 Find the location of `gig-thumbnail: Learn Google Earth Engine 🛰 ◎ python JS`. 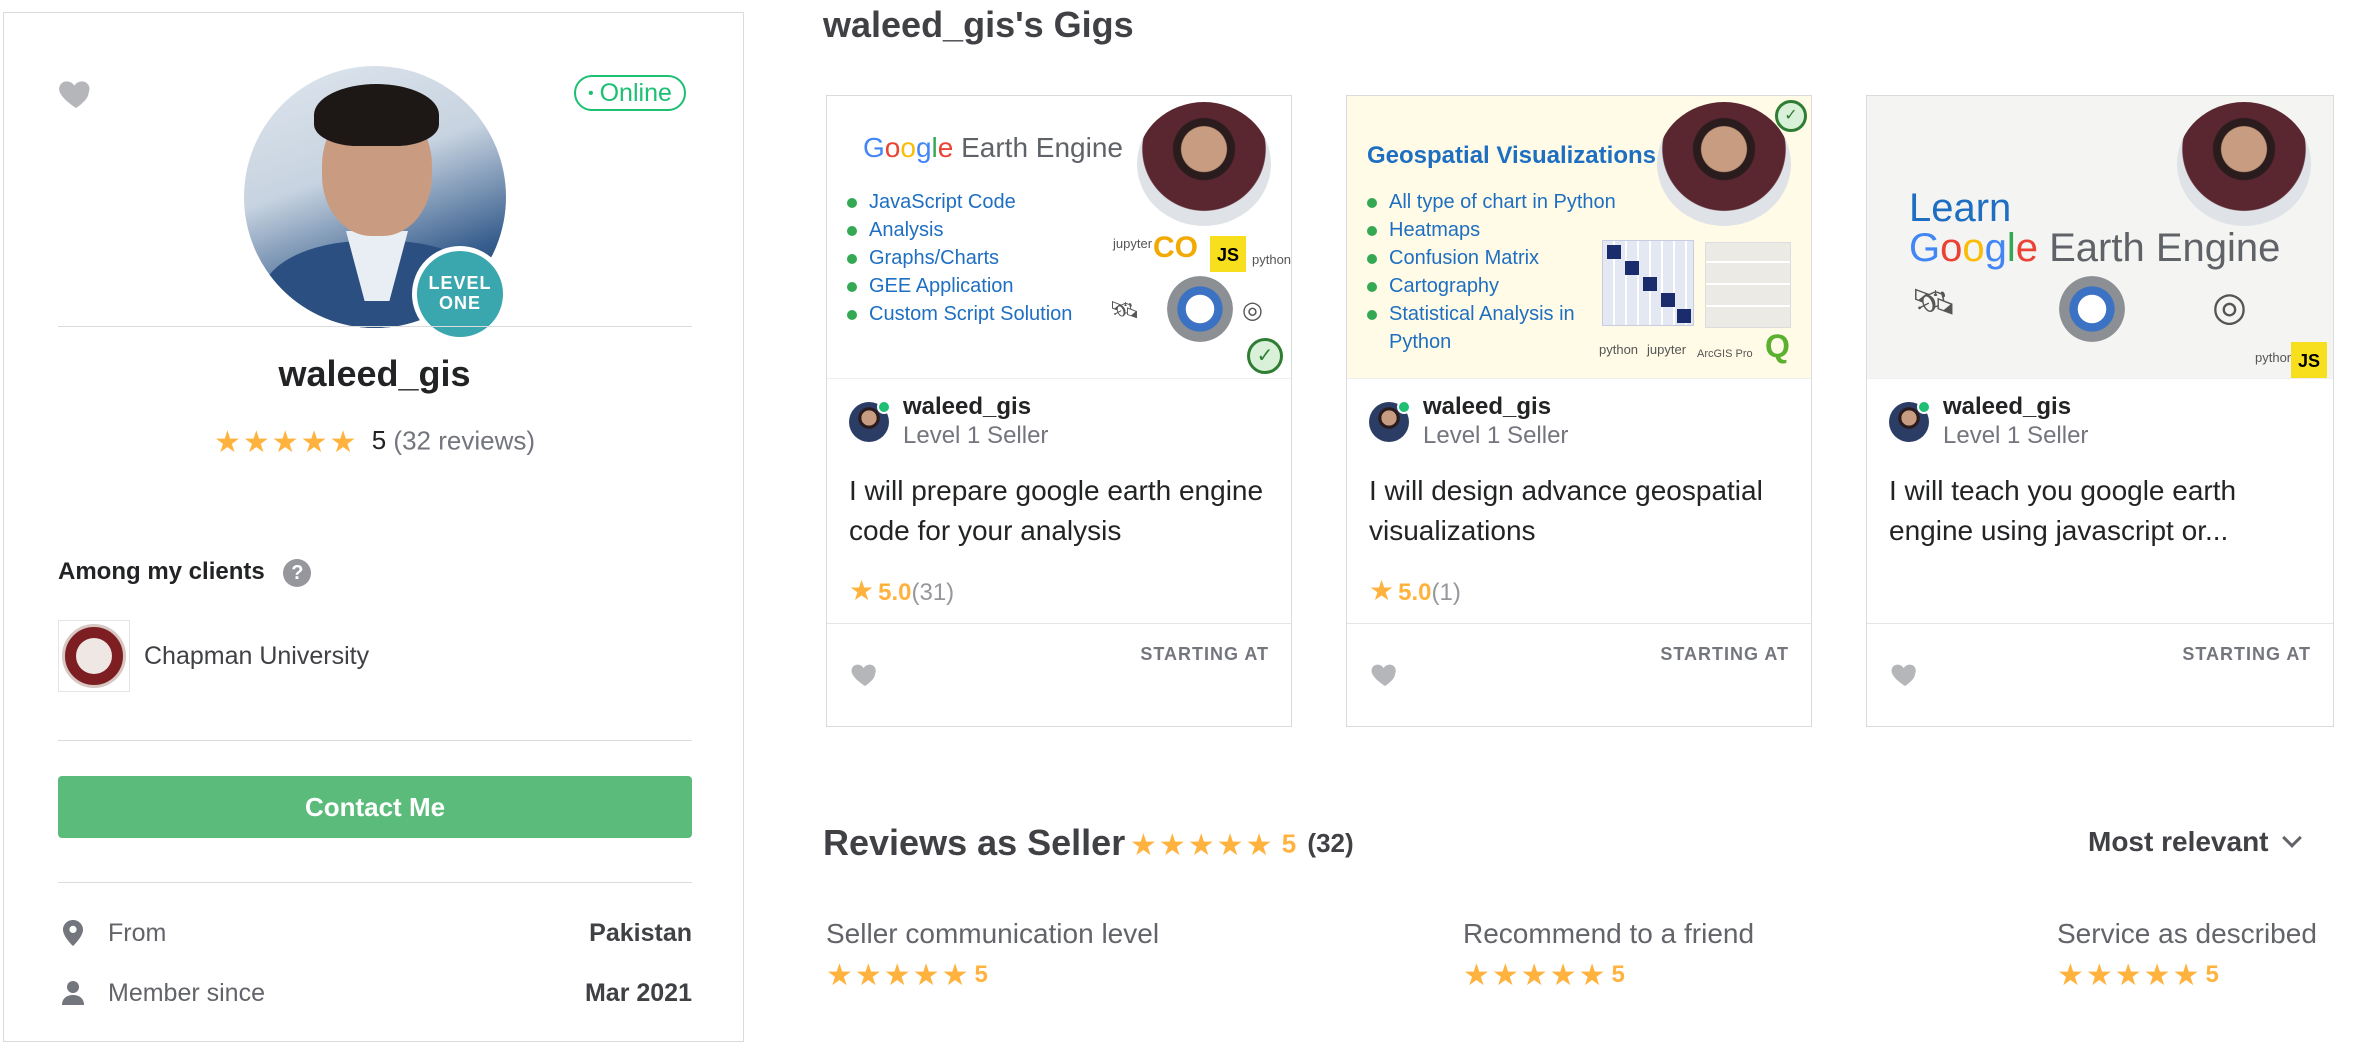

gig-thumbnail: Learn Google Earth Engine 🛰 ◎ python JS is located at coordinates (2100, 237).